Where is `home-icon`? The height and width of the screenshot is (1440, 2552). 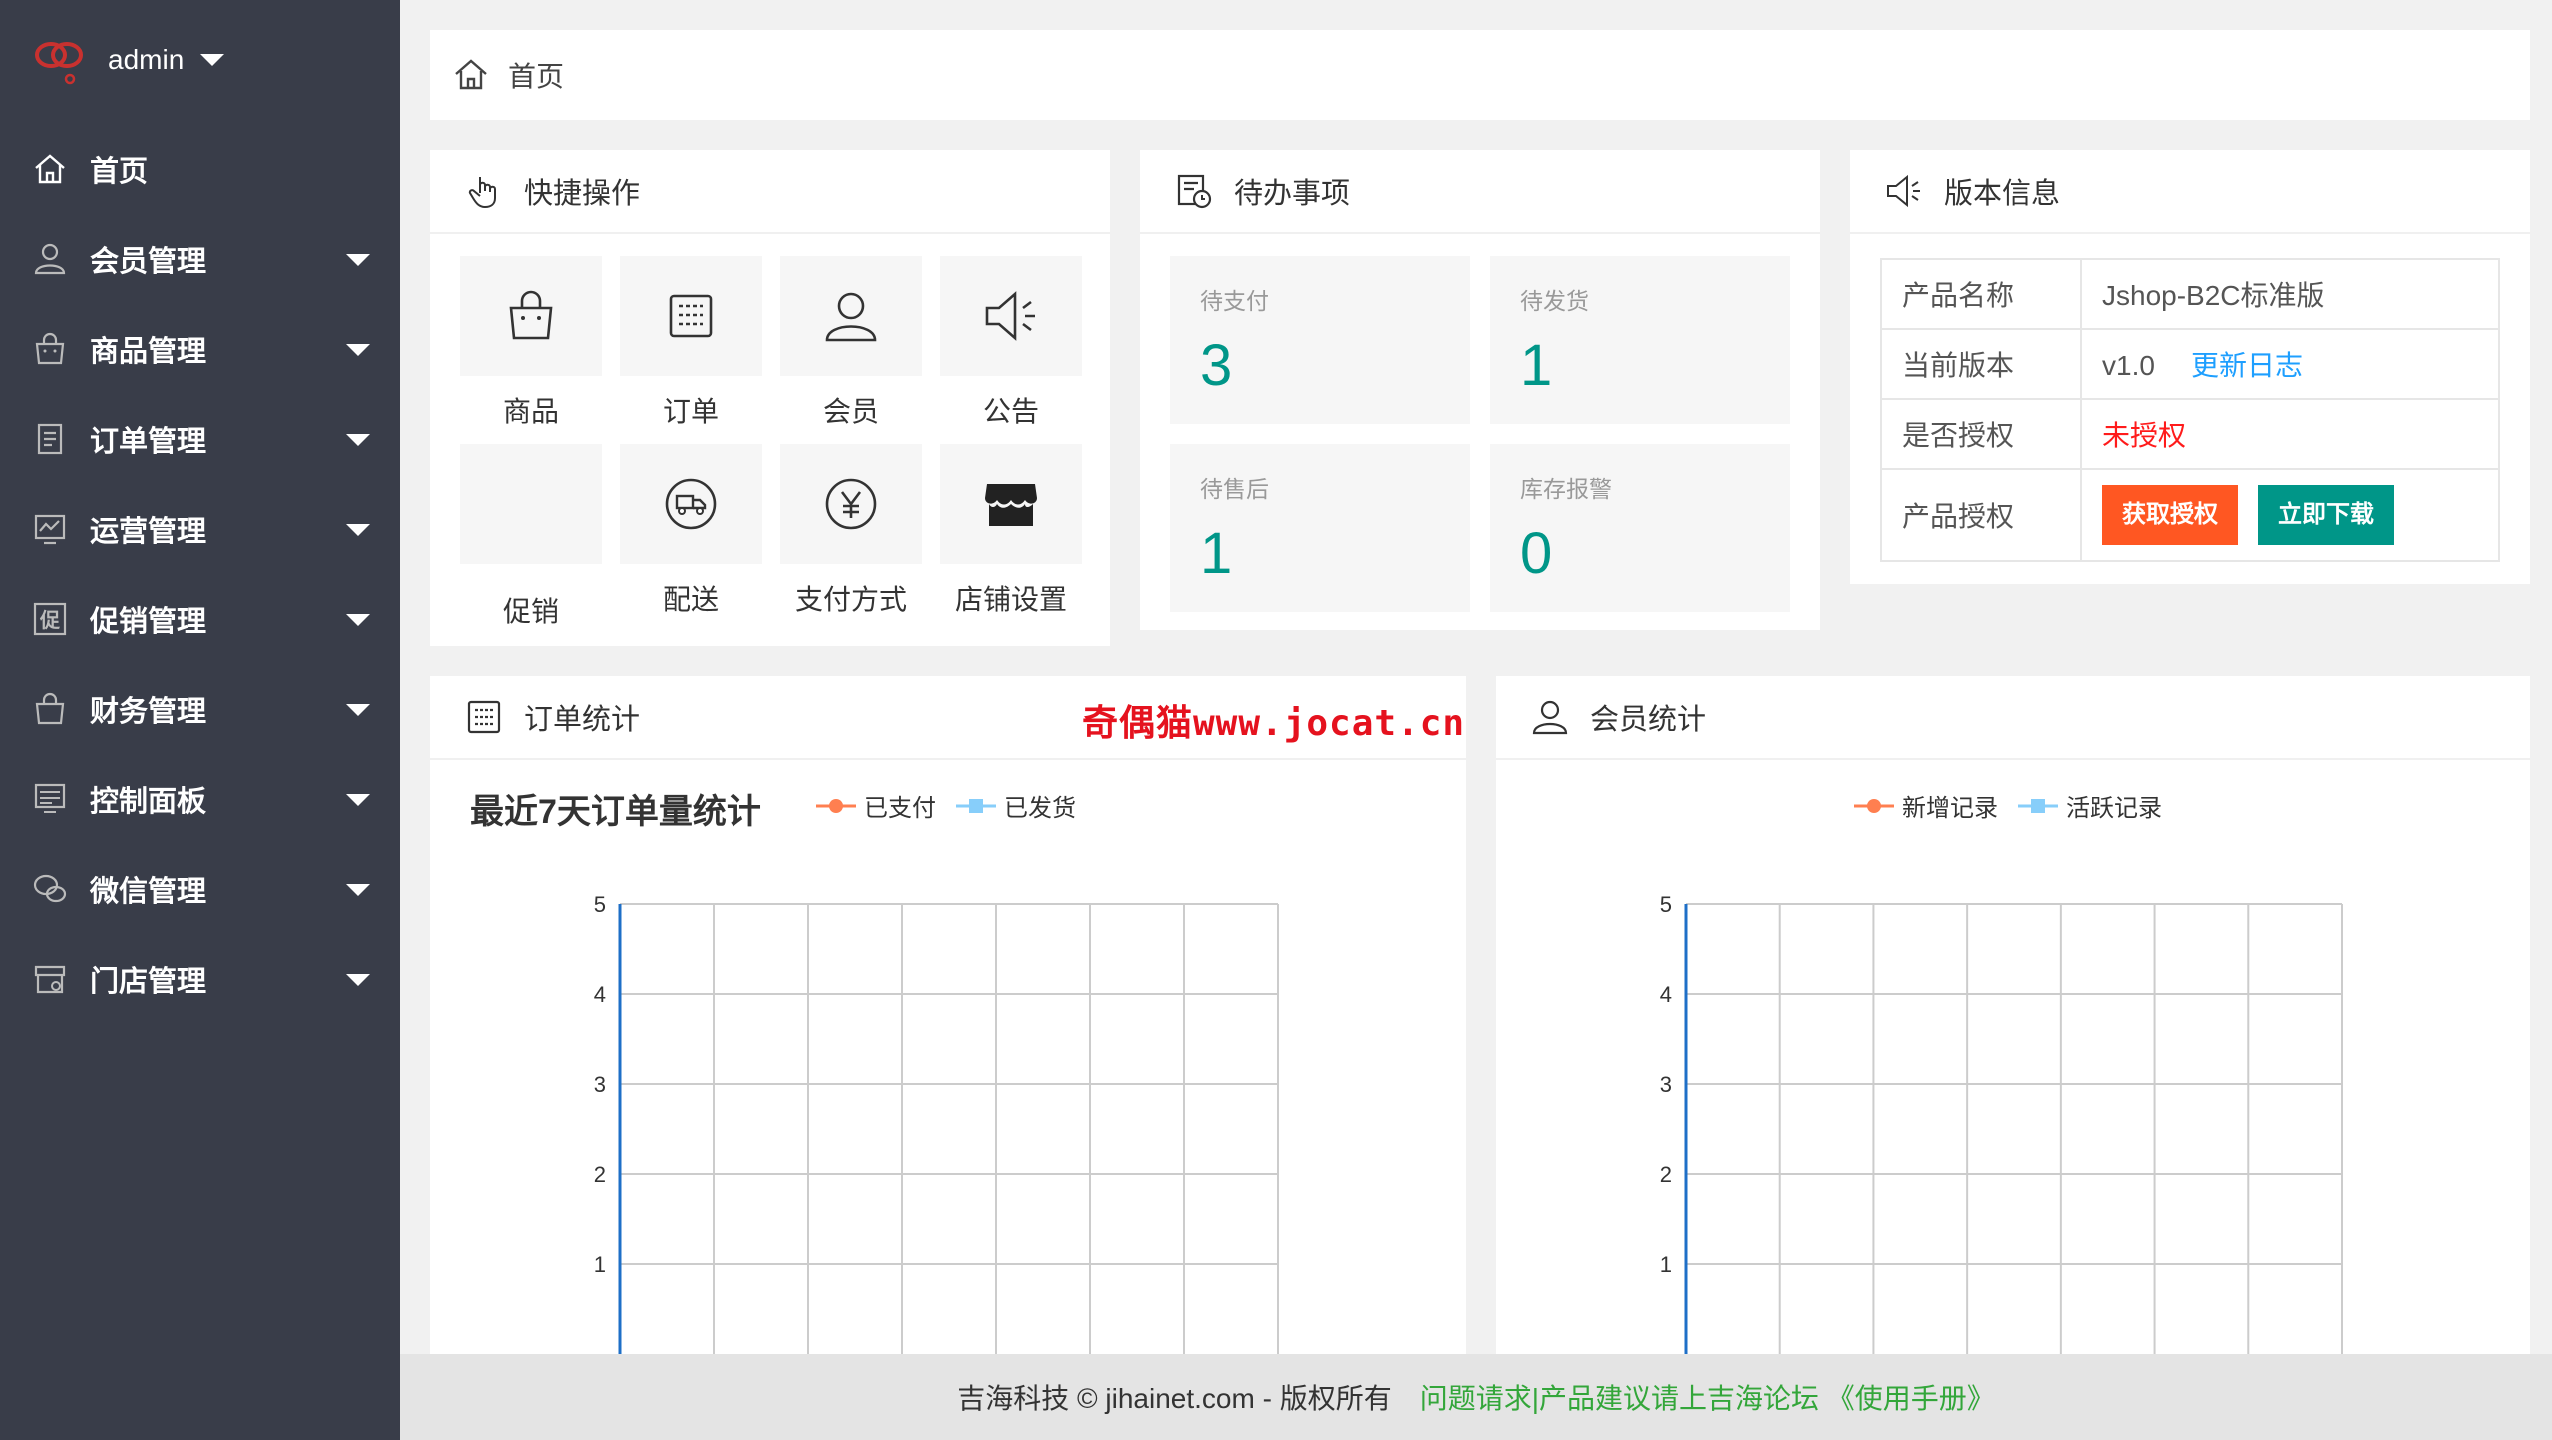
home-icon is located at coordinates (471, 75).